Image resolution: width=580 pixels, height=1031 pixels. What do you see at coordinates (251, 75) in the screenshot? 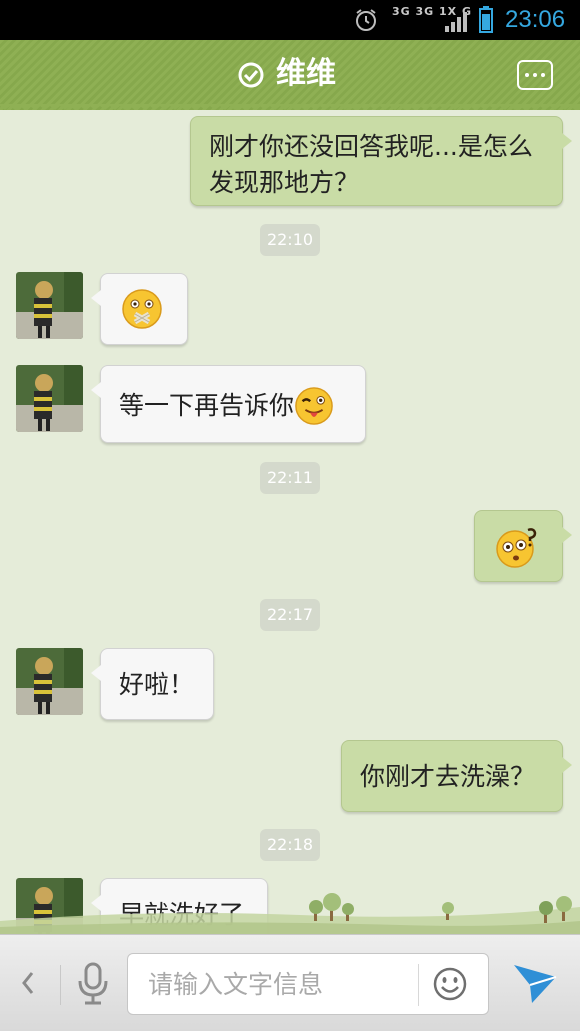
I see `check-circle-icon` at bounding box center [251, 75].